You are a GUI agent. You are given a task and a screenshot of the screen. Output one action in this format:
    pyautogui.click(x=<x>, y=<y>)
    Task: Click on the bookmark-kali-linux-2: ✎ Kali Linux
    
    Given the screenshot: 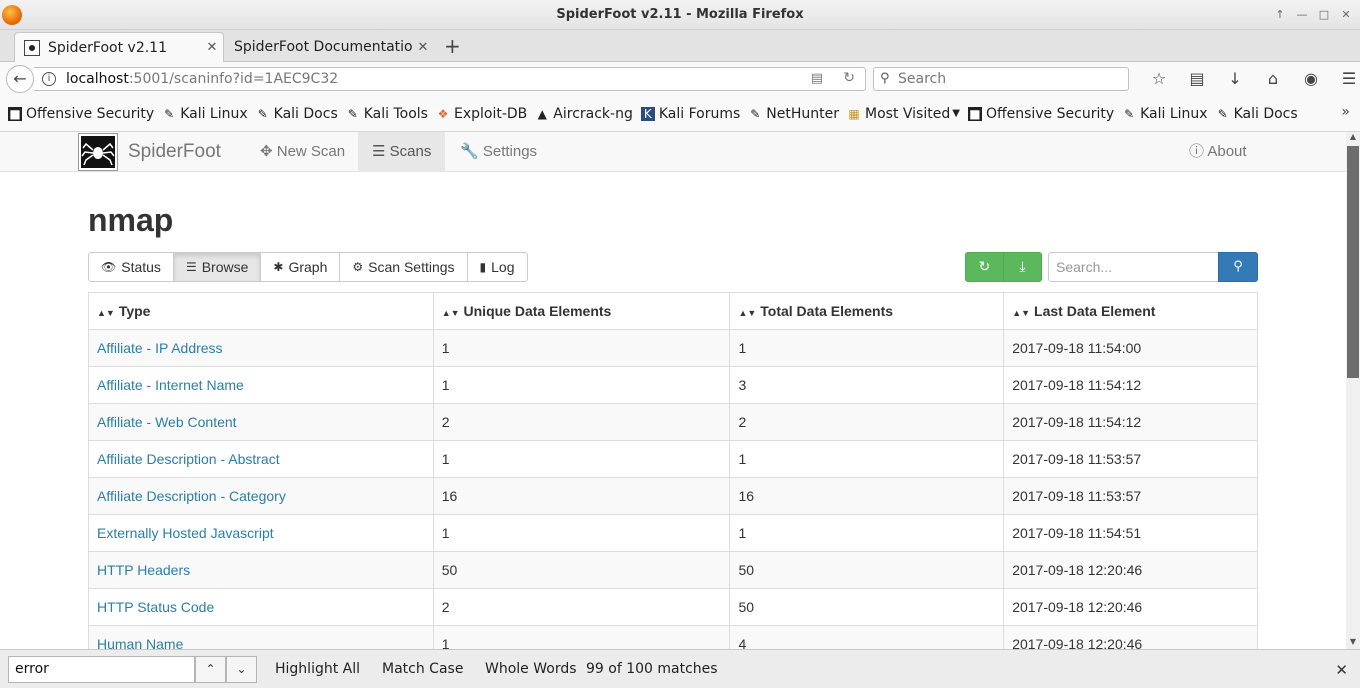 What is the action you would take?
    pyautogui.click(x=1165, y=114)
    